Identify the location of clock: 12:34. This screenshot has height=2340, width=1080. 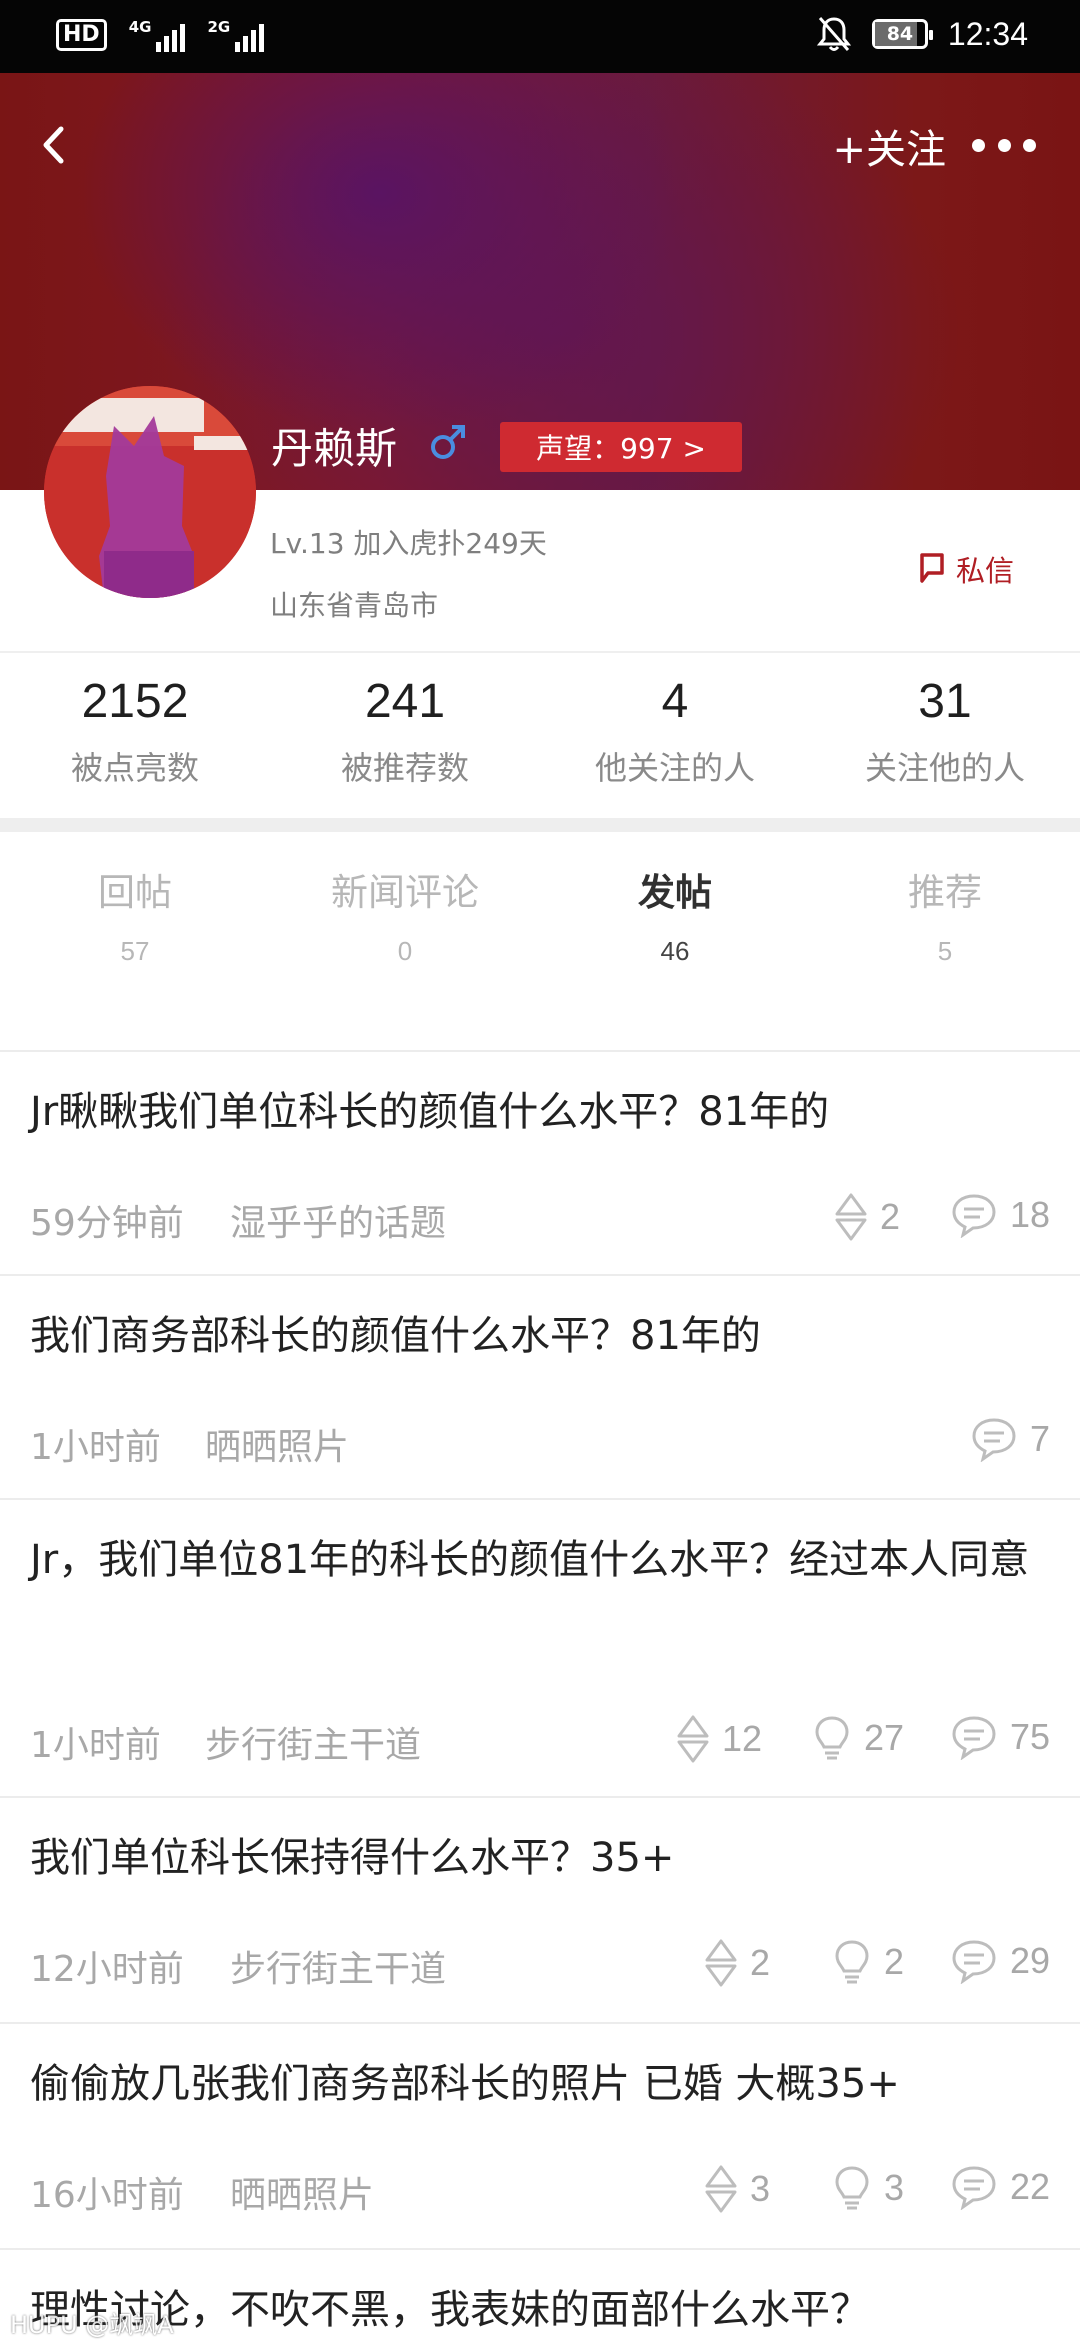
(987, 33).